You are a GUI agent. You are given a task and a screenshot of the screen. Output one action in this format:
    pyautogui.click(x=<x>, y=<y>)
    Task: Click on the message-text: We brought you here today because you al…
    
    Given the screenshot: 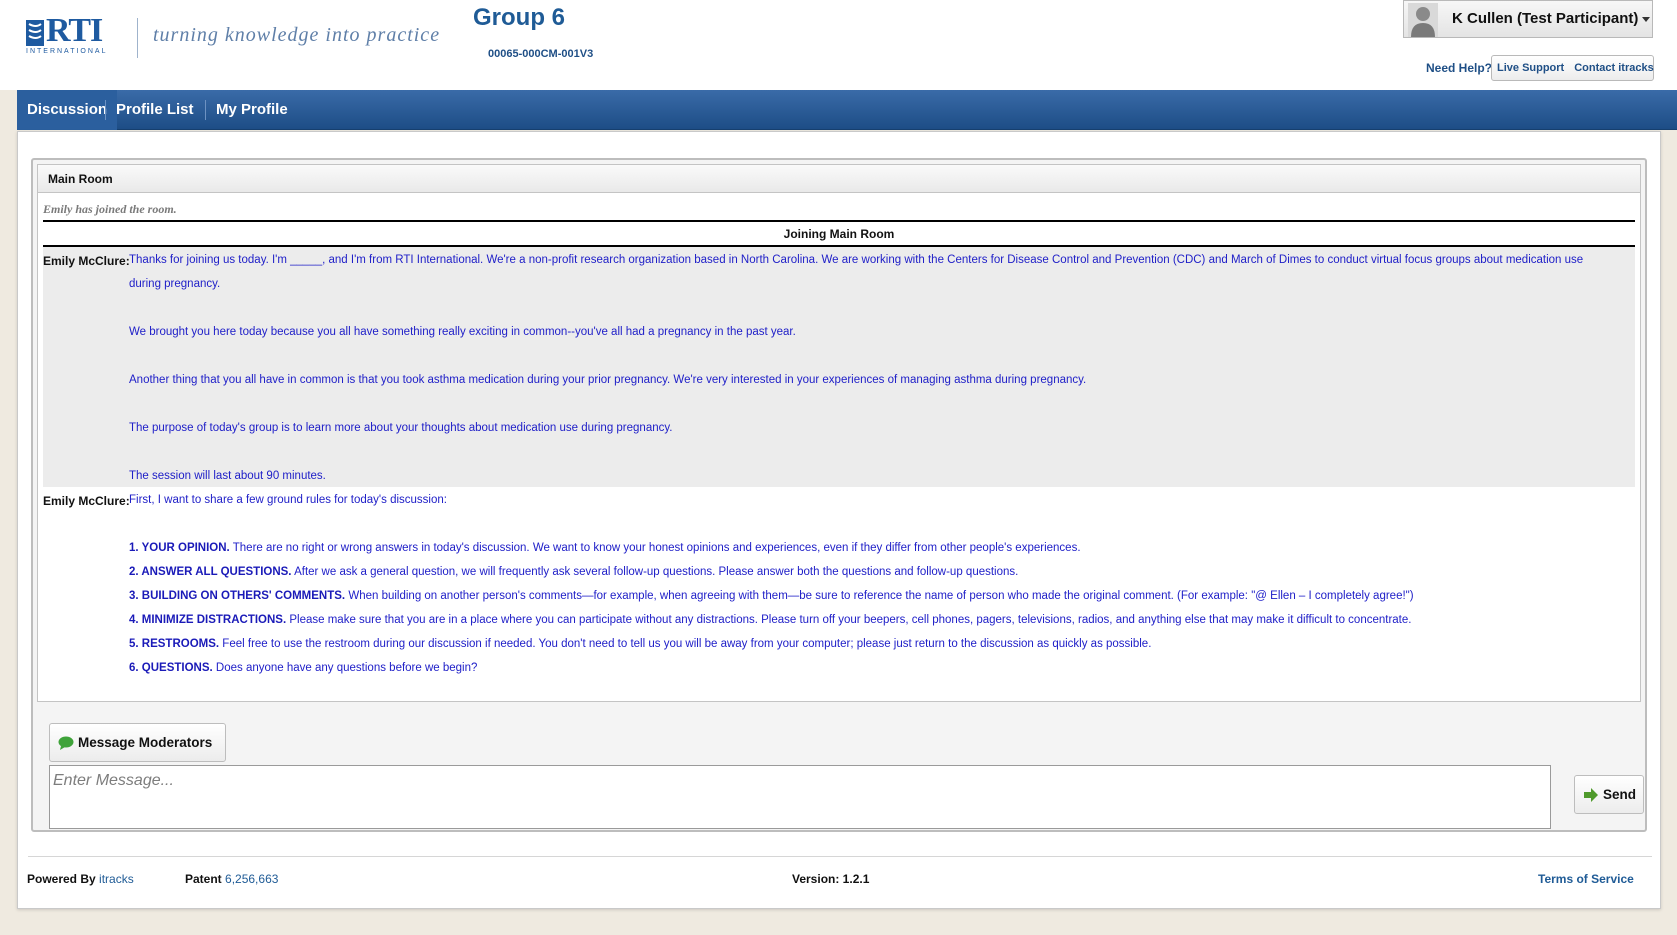 What is the action you would take?
    pyautogui.click(x=462, y=332)
    